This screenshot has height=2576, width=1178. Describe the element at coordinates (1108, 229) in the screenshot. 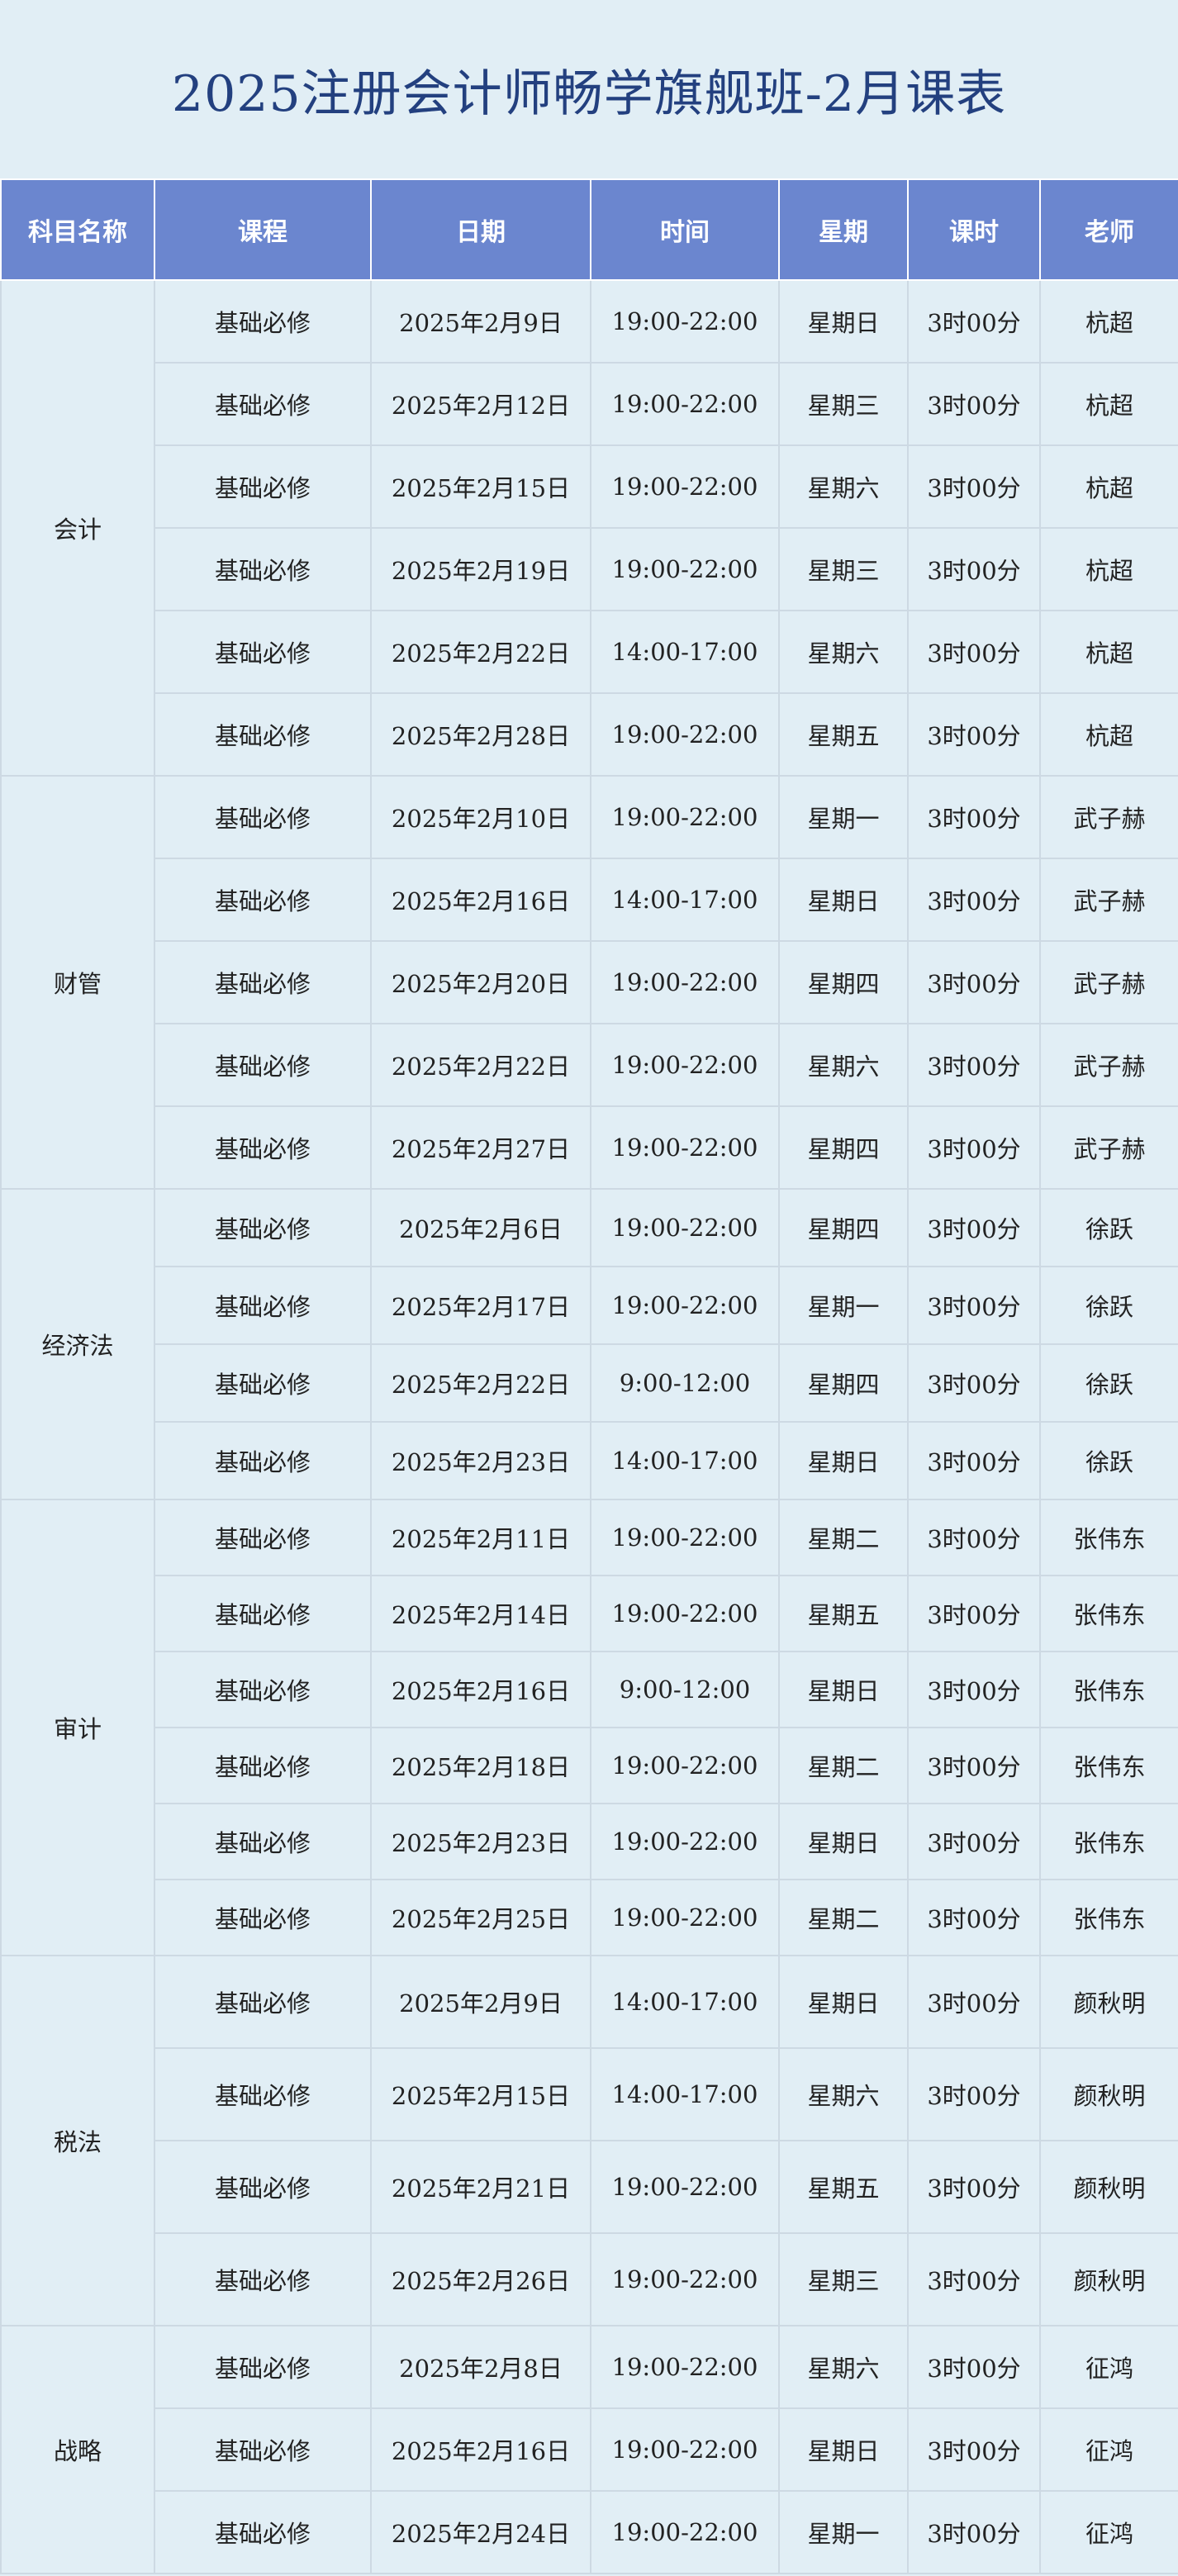

I see `header-teacher: 老师` at that location.